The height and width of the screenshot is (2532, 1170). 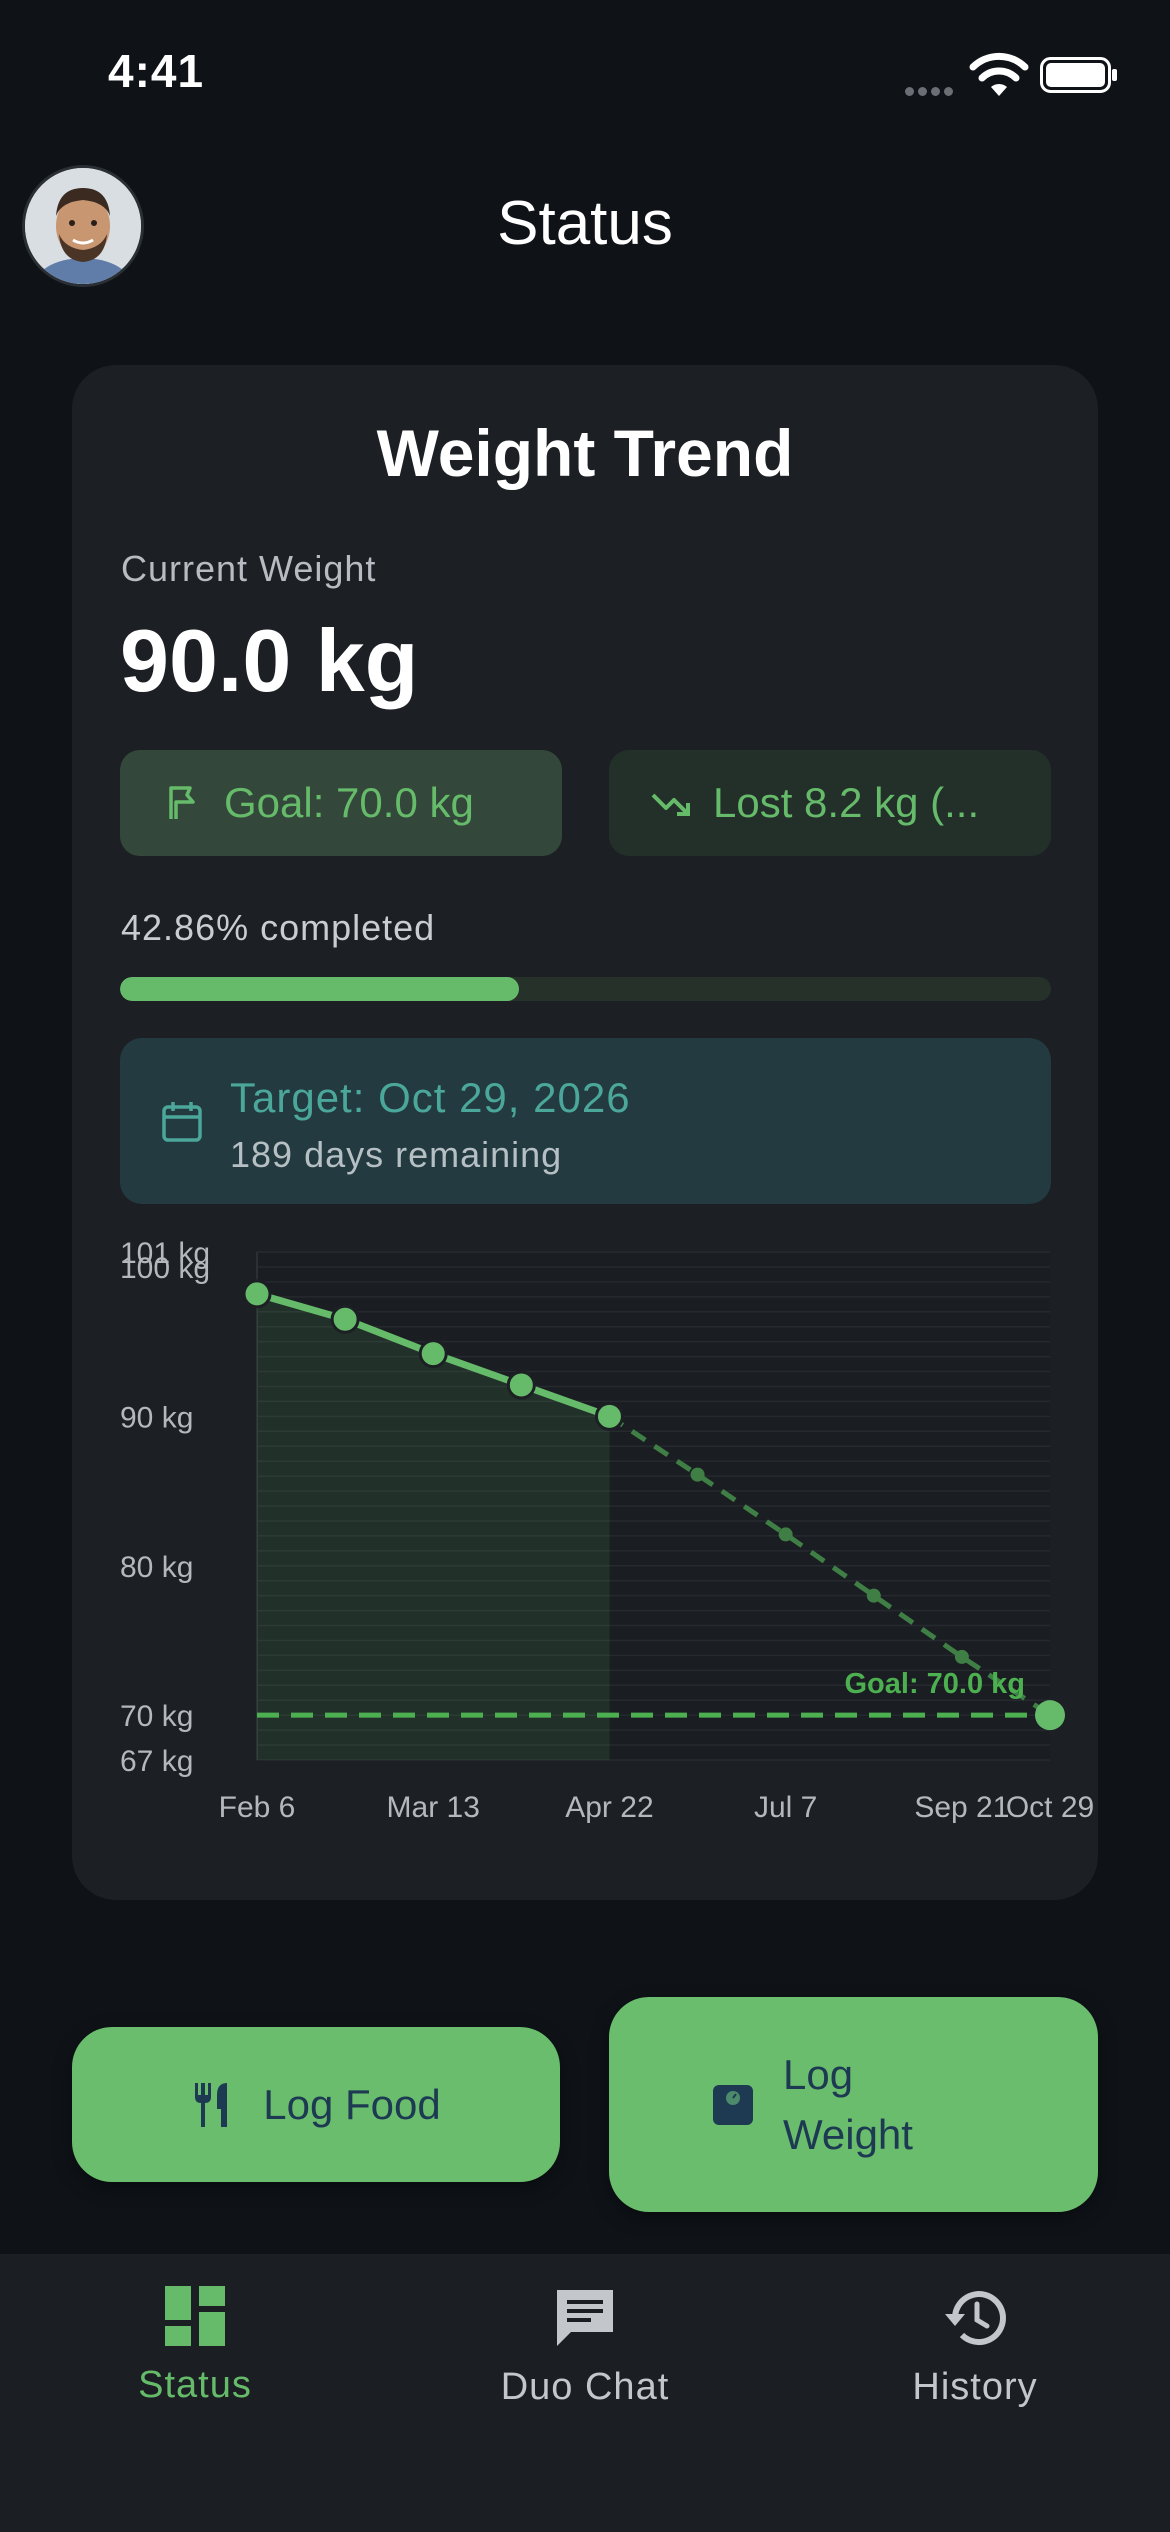 I want to click on x-tick-label: Mar 13, so click(x=433, y=1807).